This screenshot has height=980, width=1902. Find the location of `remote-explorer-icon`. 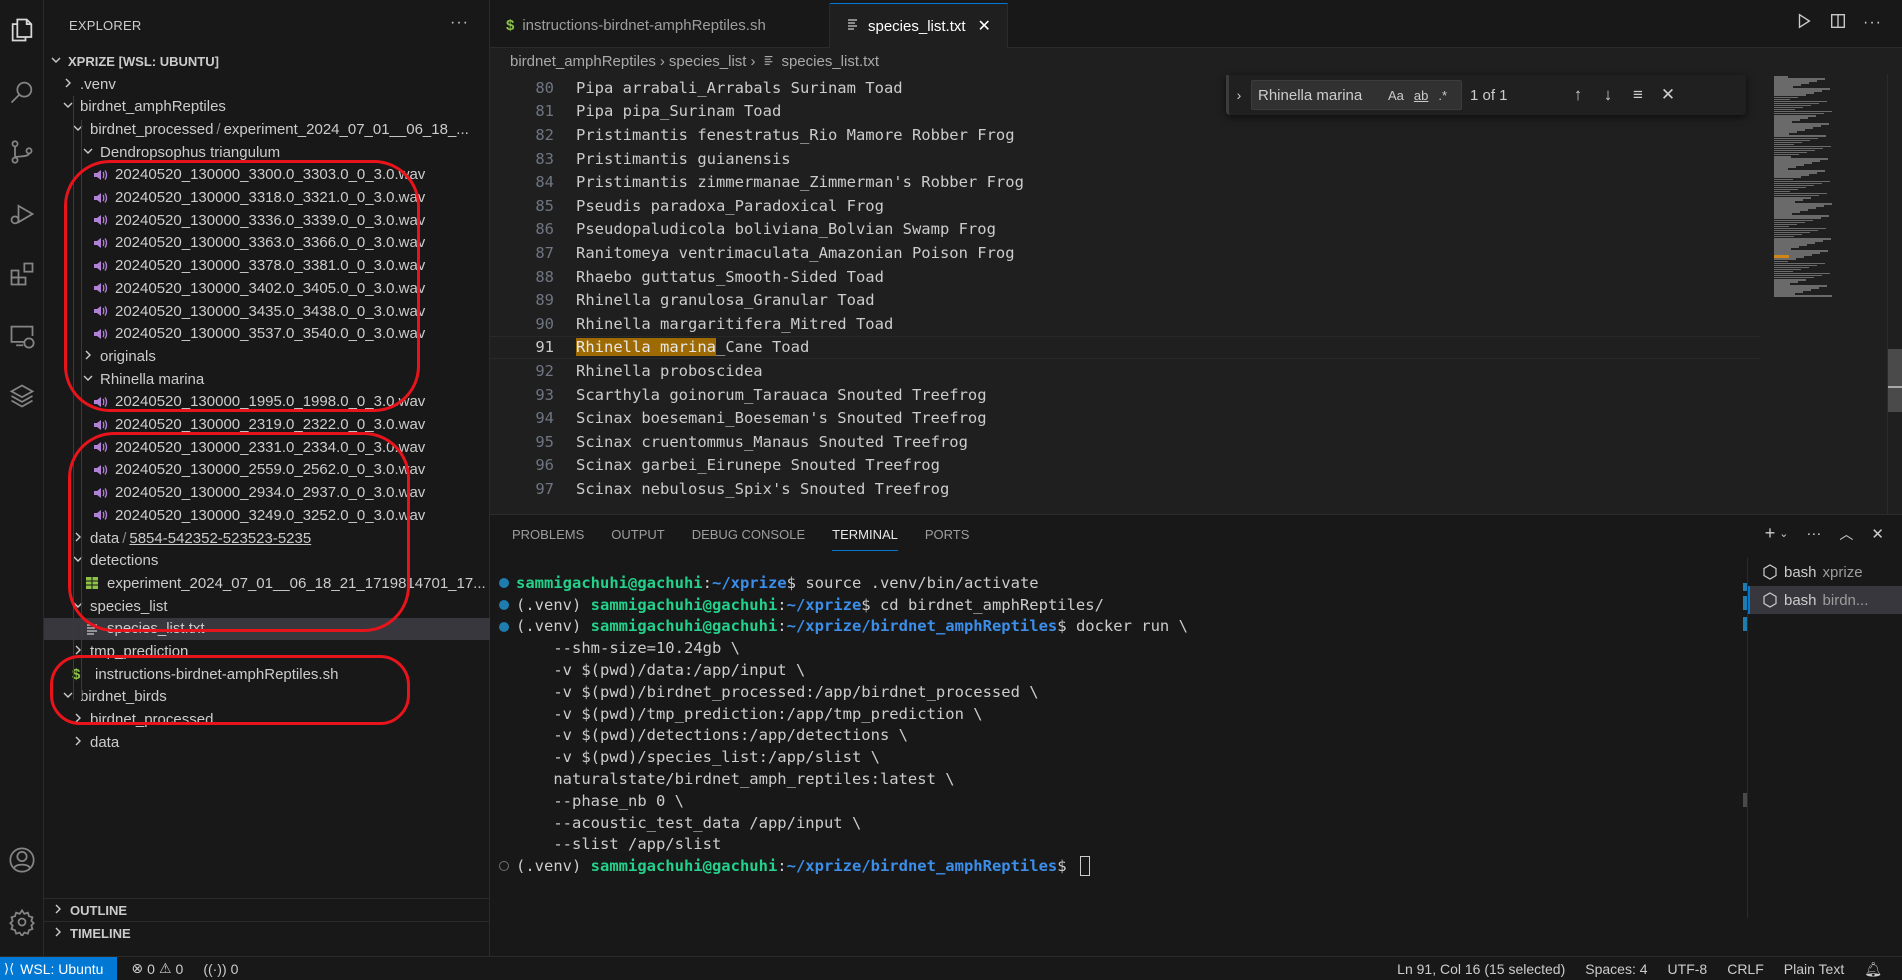

remote-explorer-icon is located at coordinates (22, 336).